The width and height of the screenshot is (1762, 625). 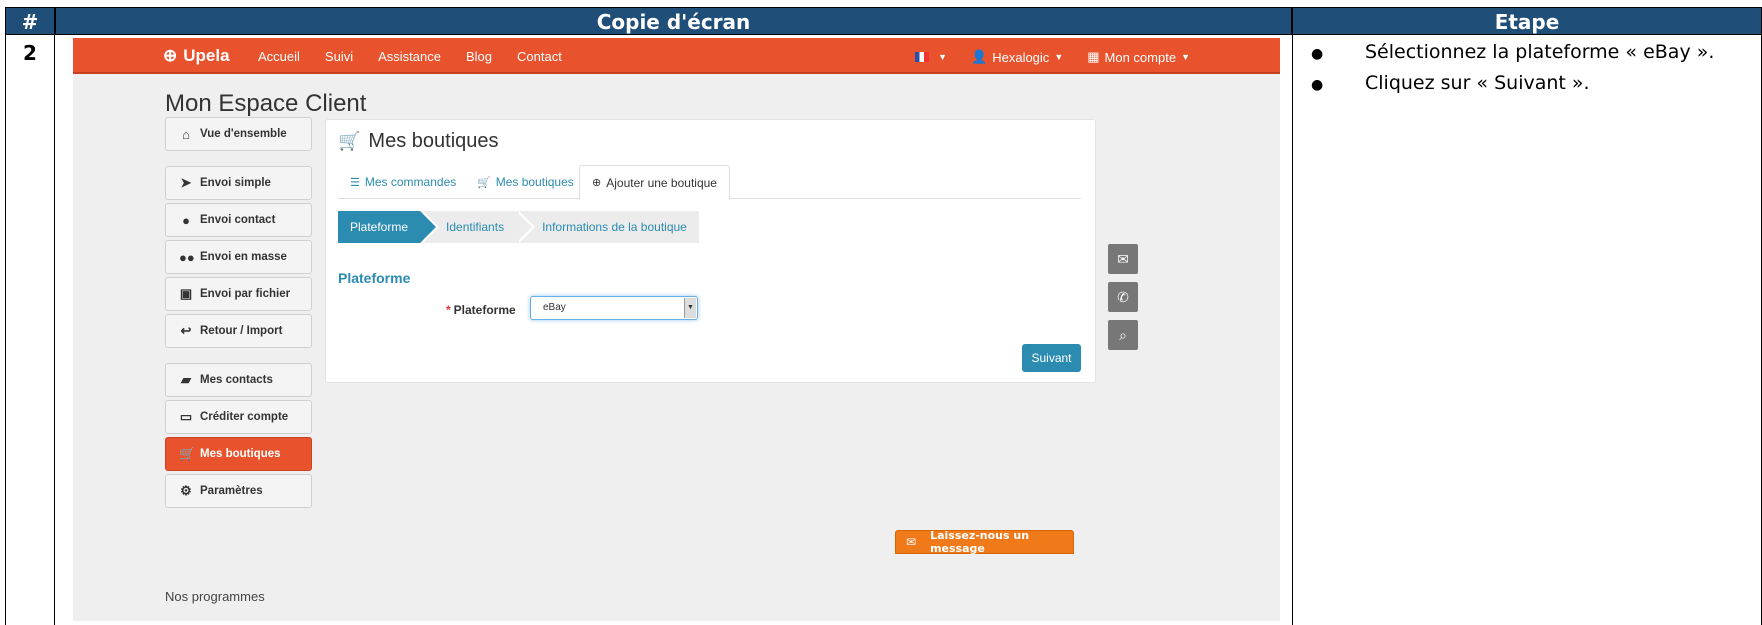 I want to click on search-float-button: ⌕, so click(x=1123, y=335).